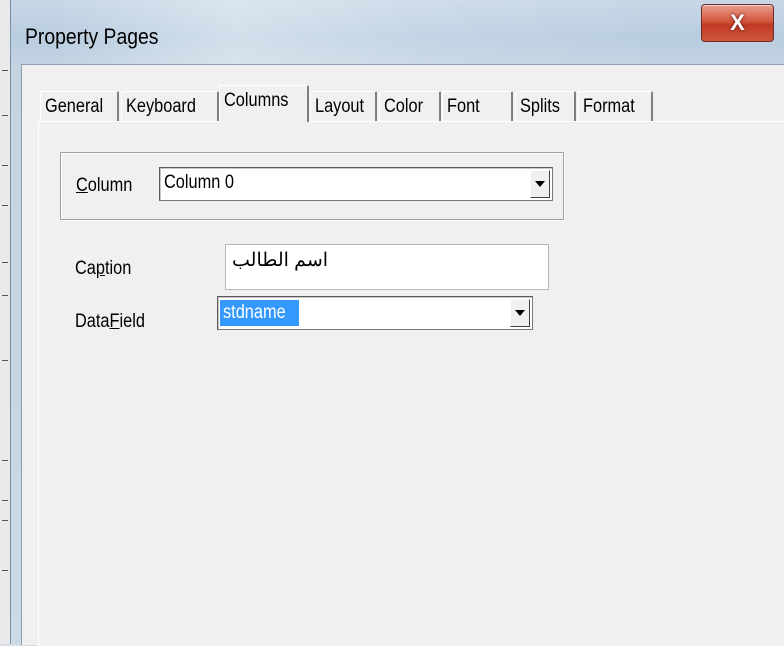 The height and width of the screenshot is (646, 784). What do you see at coordinates (356, 184) in the screenshot?
I see `column-select: Column 0` at bounding box center [356, 184].